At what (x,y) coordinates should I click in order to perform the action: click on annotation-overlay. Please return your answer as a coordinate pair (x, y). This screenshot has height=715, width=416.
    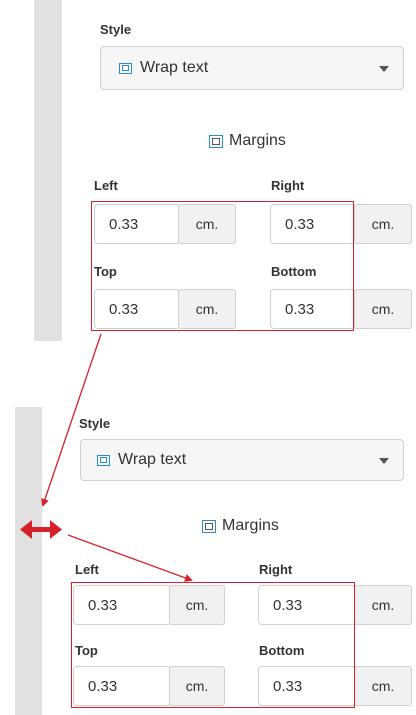
    Looking at the image, I should click on (106, 457).